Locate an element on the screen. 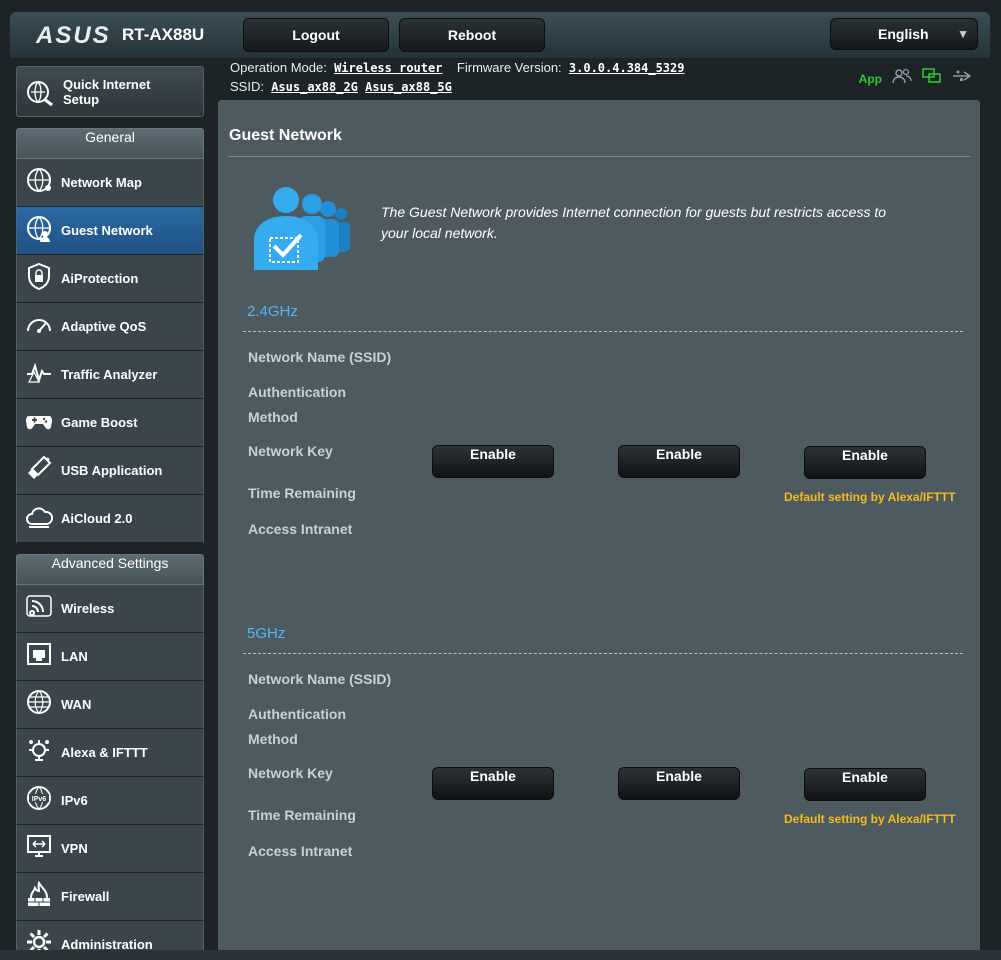 This screenshot has height=960, width=1001. ipv6-globe-icon: IPv6 is located at coordinates (39, 800).